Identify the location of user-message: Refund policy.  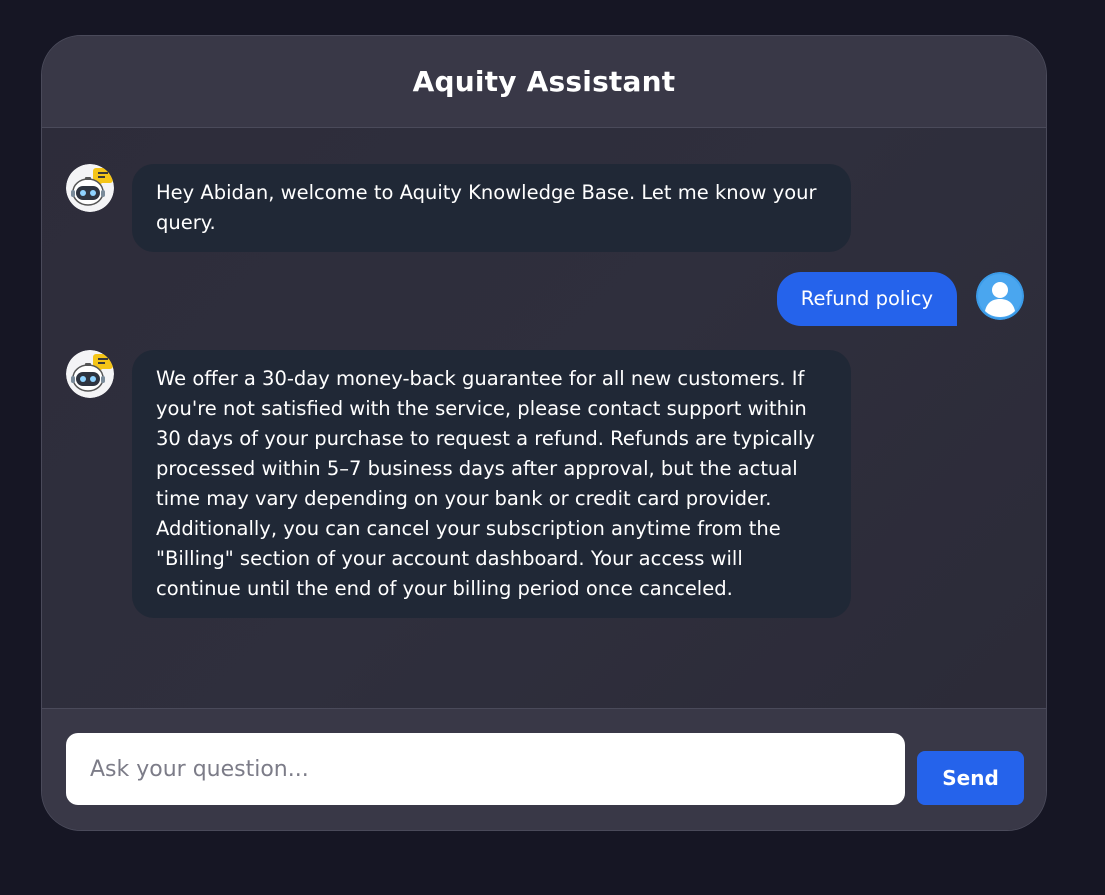
(866, 299).